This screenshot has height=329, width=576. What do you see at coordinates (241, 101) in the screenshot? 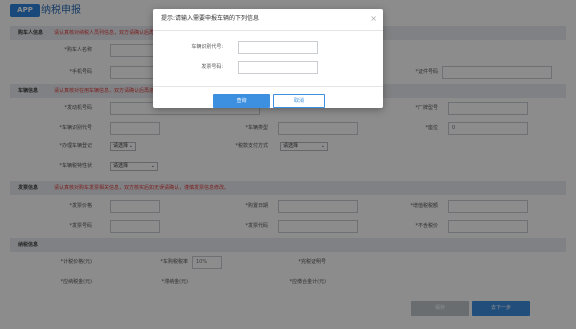
I see `query-button: 查询` at bounding box center [241, 101].